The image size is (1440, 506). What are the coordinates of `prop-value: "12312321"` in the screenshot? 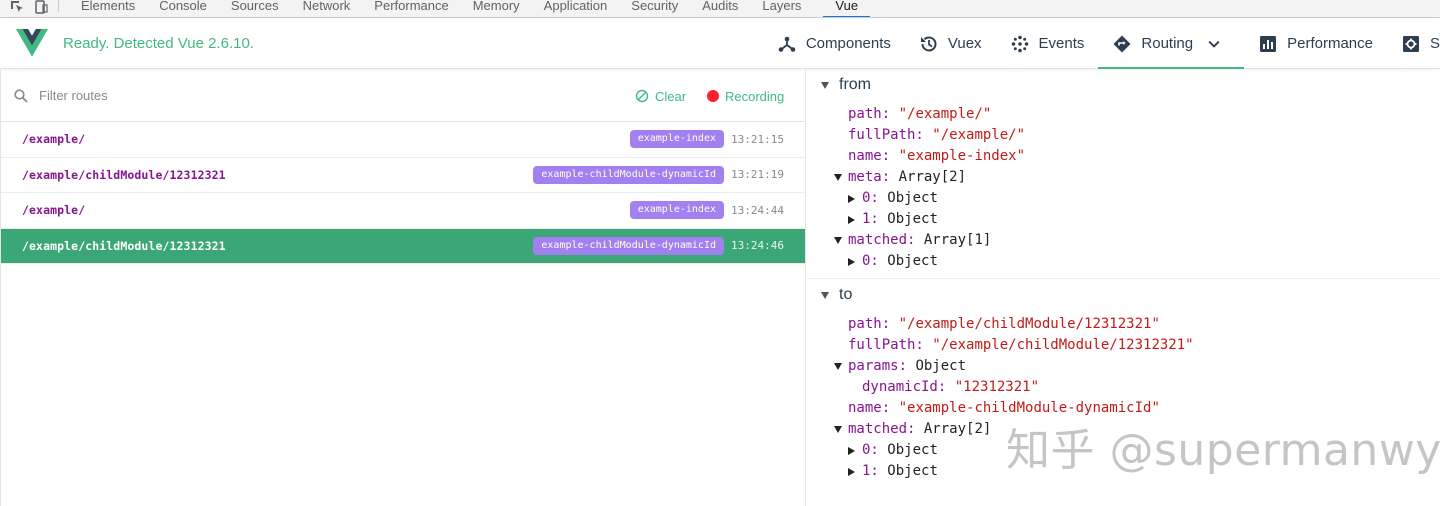 It's located at (997, 387).